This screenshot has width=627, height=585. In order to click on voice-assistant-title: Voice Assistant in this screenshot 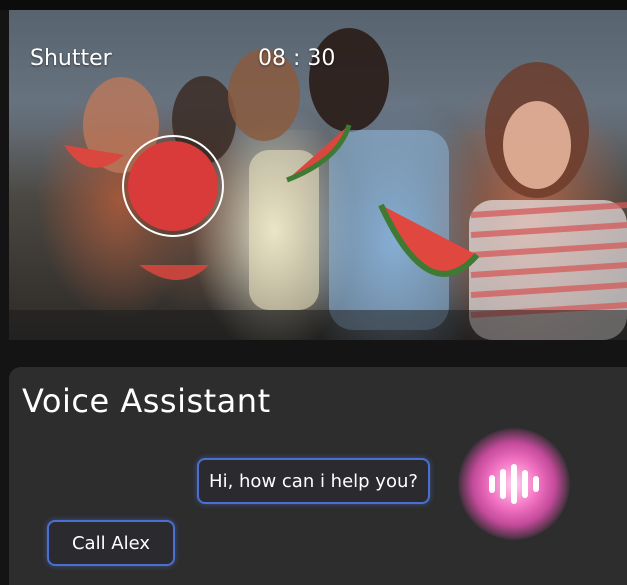, I will do `click(146, 401)`.